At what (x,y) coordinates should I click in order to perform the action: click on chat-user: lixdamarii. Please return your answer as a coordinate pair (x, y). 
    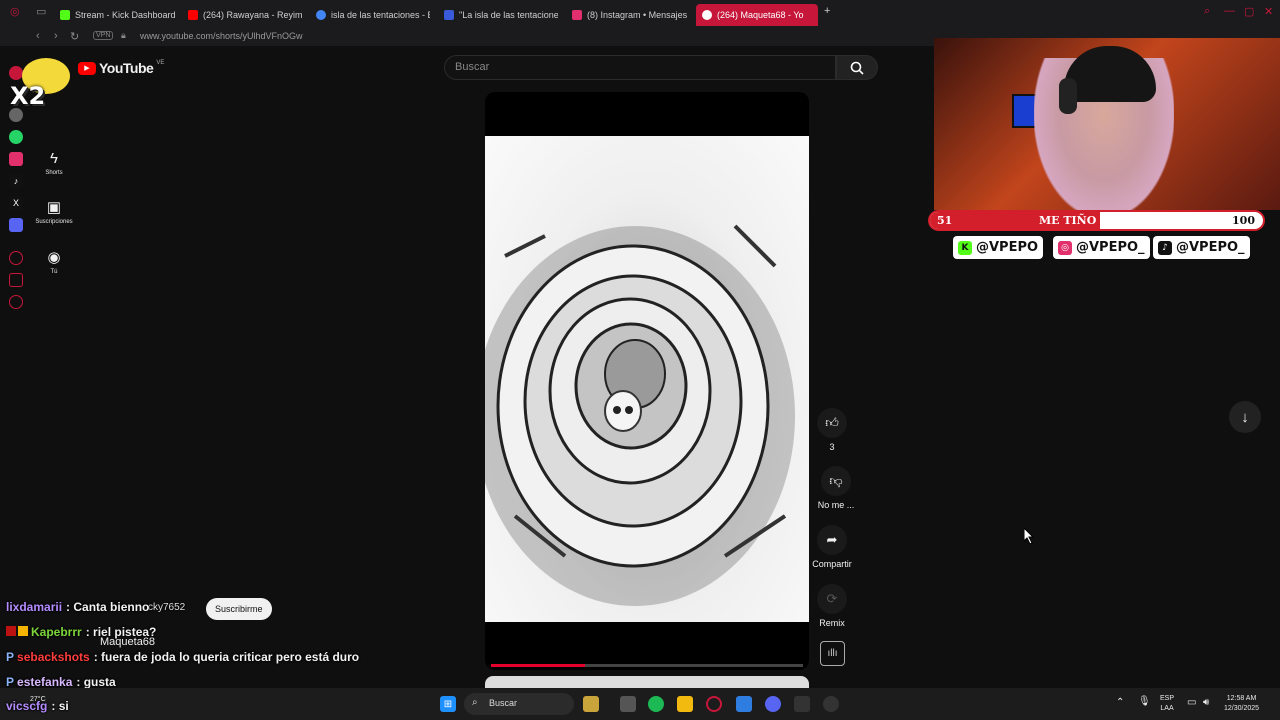
    Looking at the image, I should click on (34, 607).